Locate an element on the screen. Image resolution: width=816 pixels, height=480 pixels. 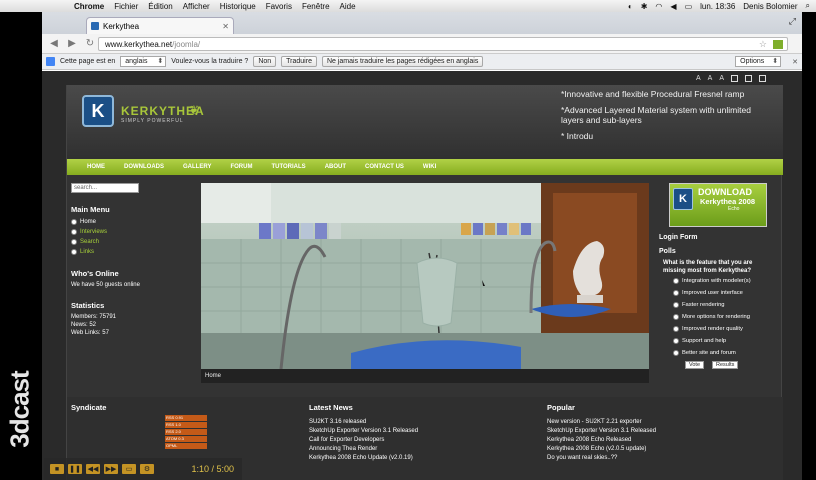
nav-downloads: DOWNLOADS is located at coordinates (144, 167).